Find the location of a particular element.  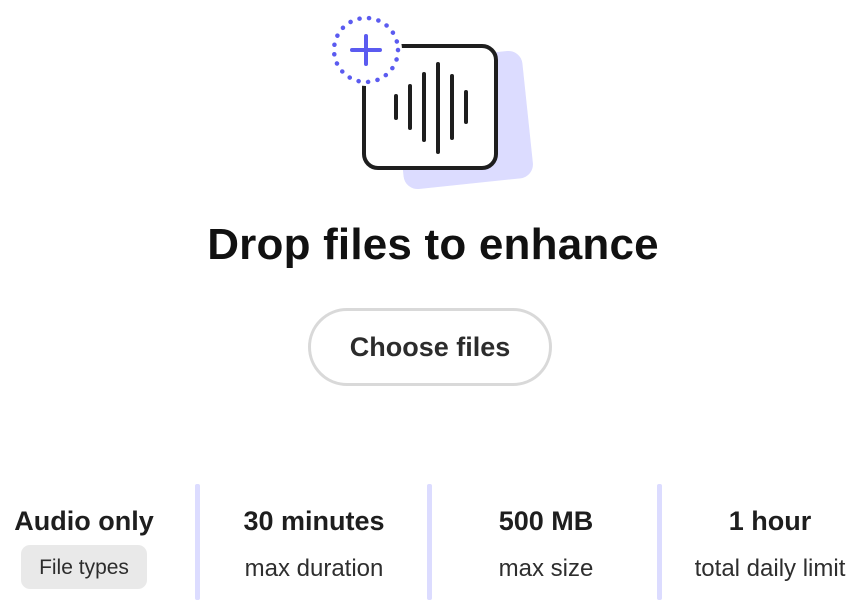

size-caption: max size is located at coordinates (546, 568).